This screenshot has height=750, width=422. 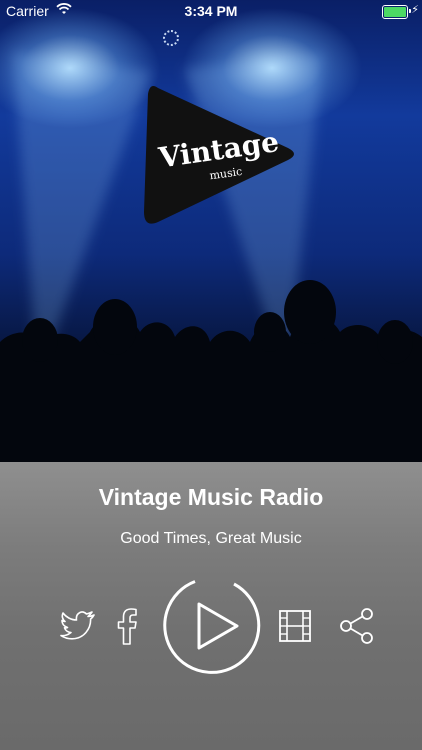 I want to click on status-bar: Carrier 3:34 PM ⚡, so click(x=211, y=11).